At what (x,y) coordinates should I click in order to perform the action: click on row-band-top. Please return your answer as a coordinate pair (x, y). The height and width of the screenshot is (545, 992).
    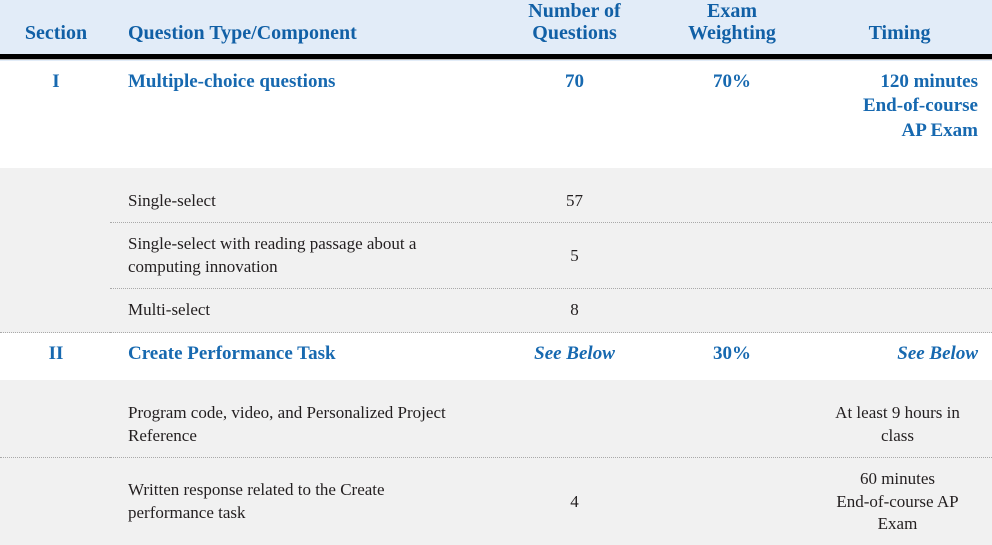
    Looking at the image, I should click on (496, 173).